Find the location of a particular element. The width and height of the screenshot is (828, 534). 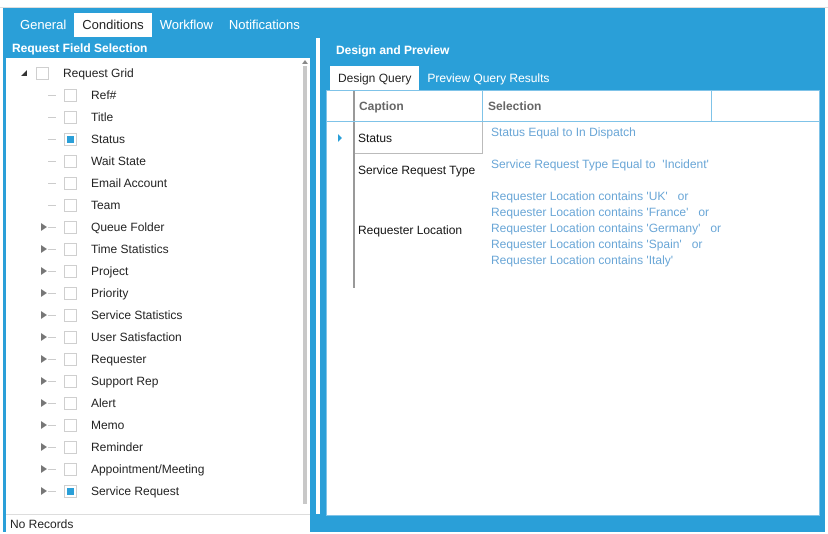

tree-item: Service Request is located at coordinates (135, 491).